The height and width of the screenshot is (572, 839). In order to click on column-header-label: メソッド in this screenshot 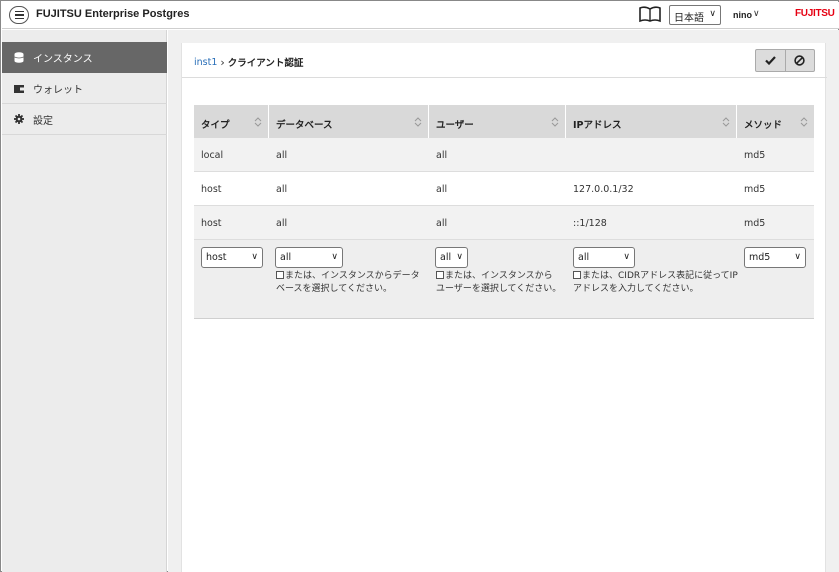, I will do `click(763, 125)`.